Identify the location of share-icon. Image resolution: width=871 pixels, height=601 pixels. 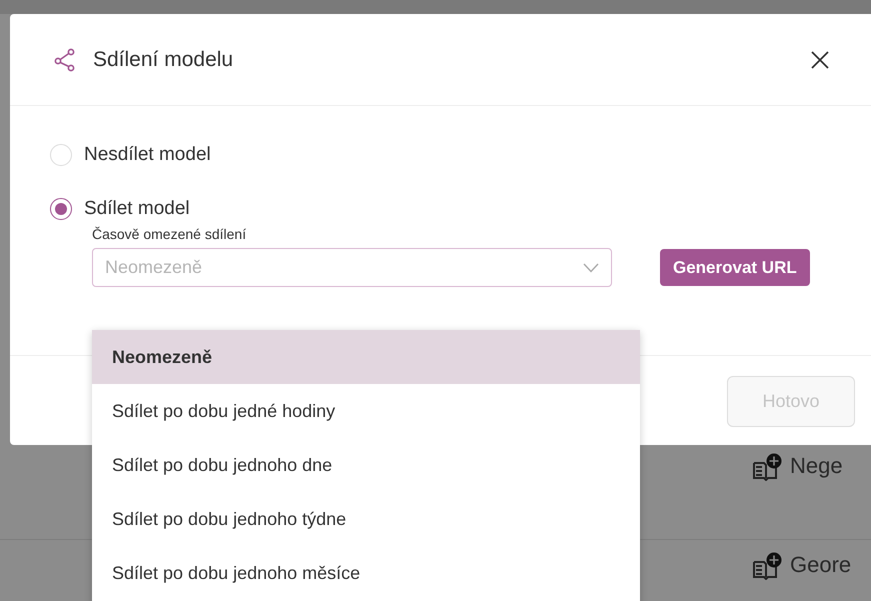
(65, 60).